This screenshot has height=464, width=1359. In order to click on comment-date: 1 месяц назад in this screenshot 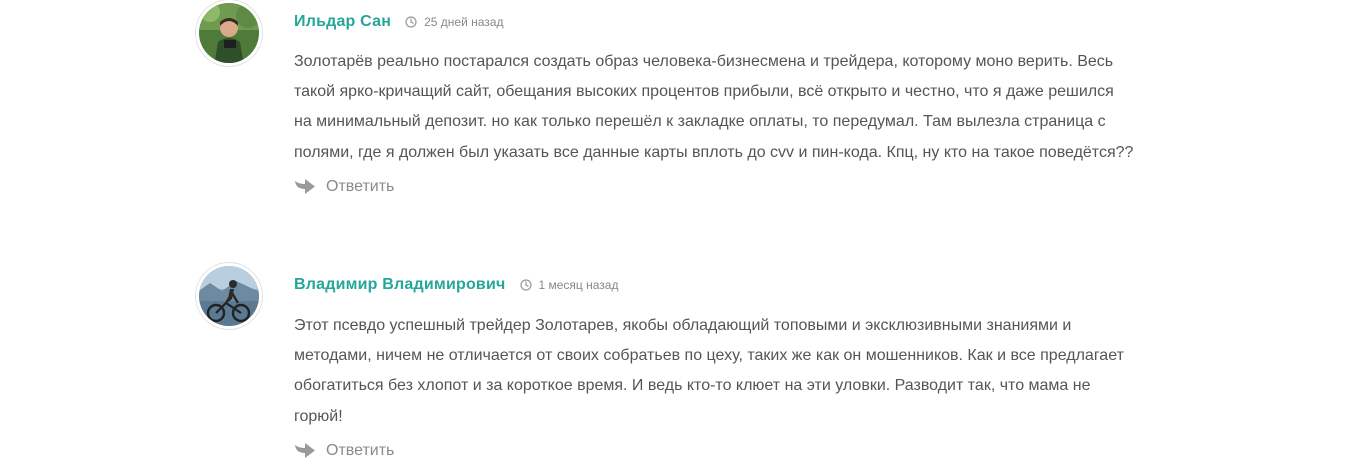, I will do `click(569, 285)`.